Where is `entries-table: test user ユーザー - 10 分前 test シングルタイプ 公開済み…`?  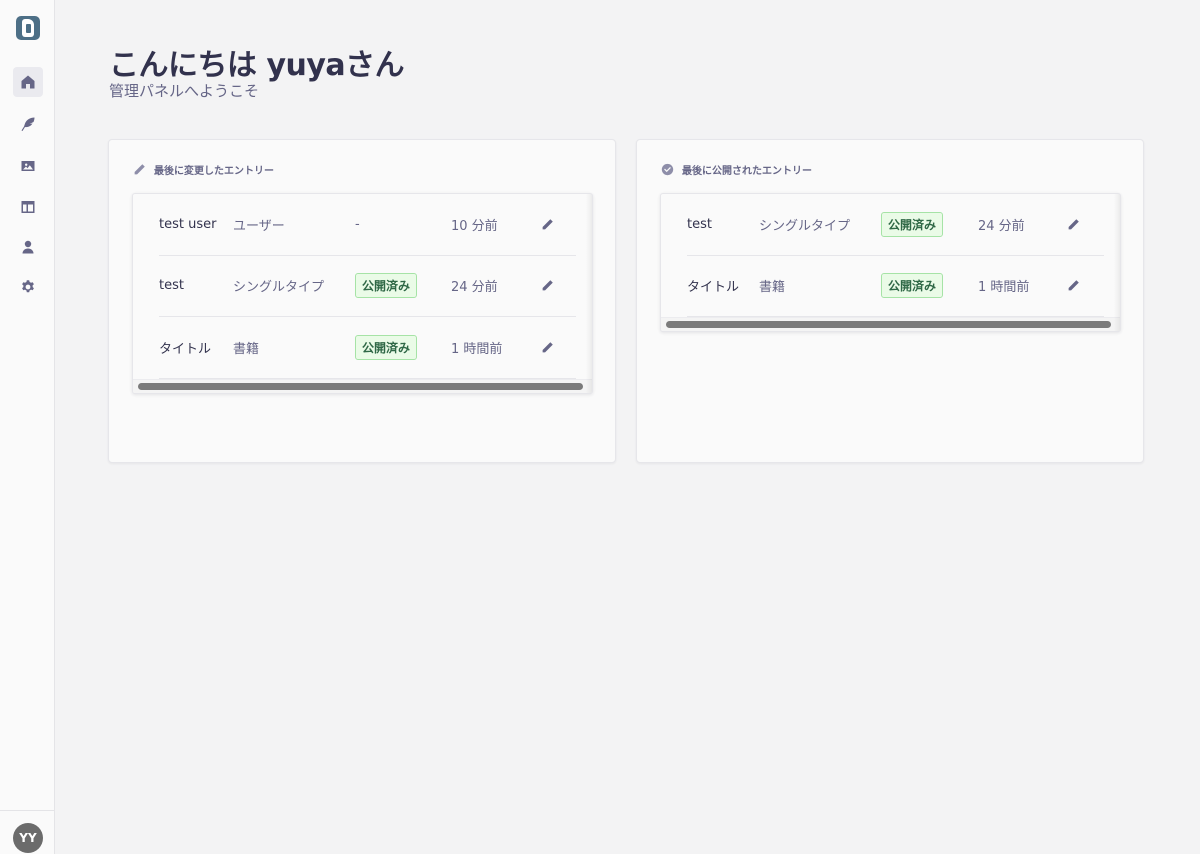 entries-table: test user ユーザー - 10 分前 test シングルタイプ 公開済み… is located at coordinates (362, 293).